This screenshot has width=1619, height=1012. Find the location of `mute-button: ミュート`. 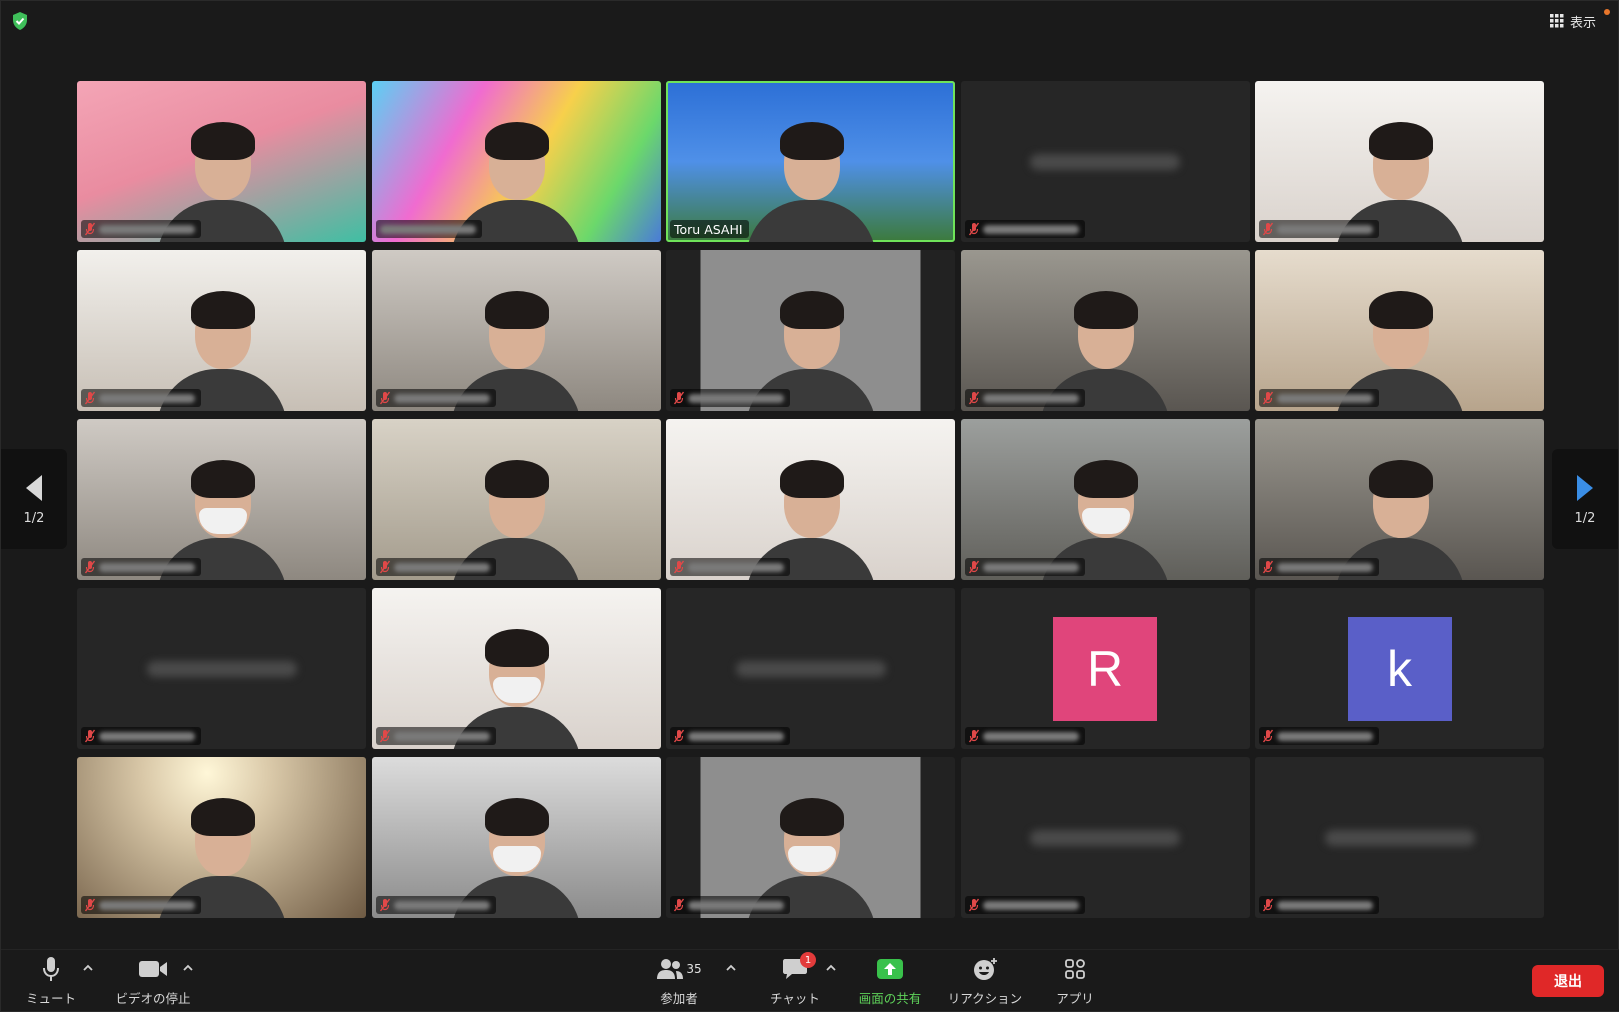

mute-button: ミュート is located at coordinates (51, 982).